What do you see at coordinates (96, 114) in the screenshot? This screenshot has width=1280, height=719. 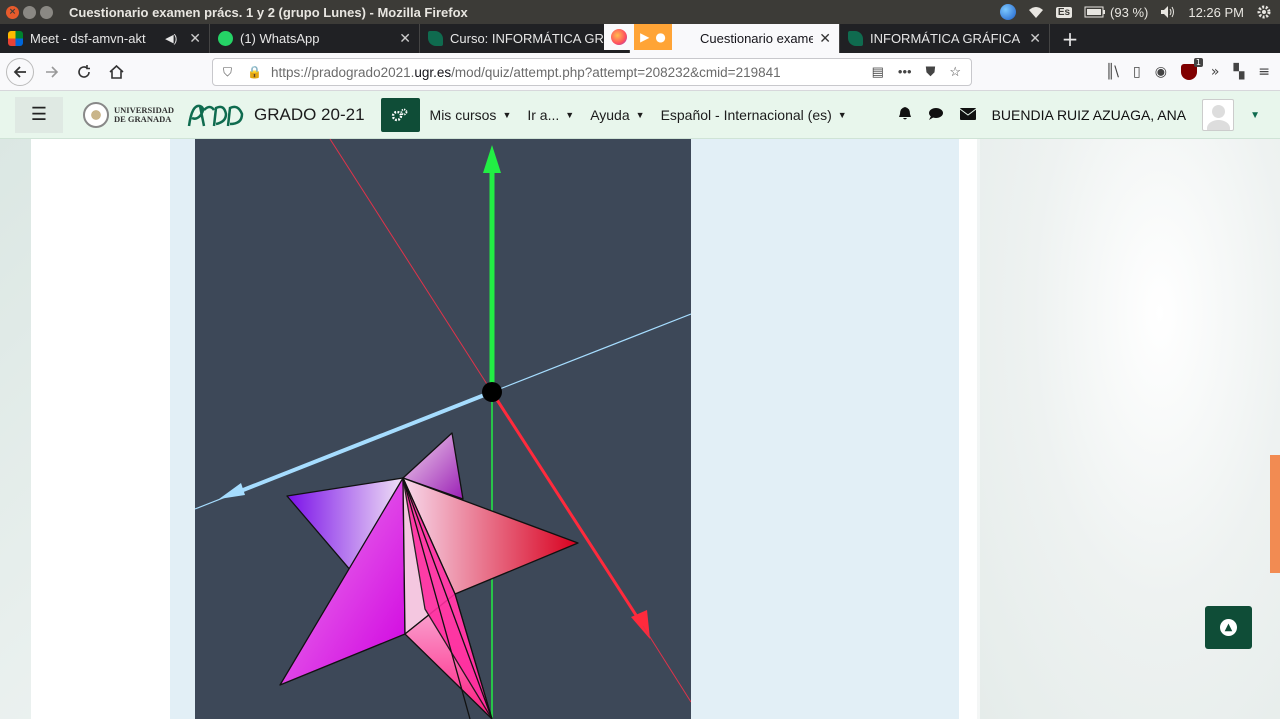 I see `ugr-seal-icon` at bounding box center [96, 114].